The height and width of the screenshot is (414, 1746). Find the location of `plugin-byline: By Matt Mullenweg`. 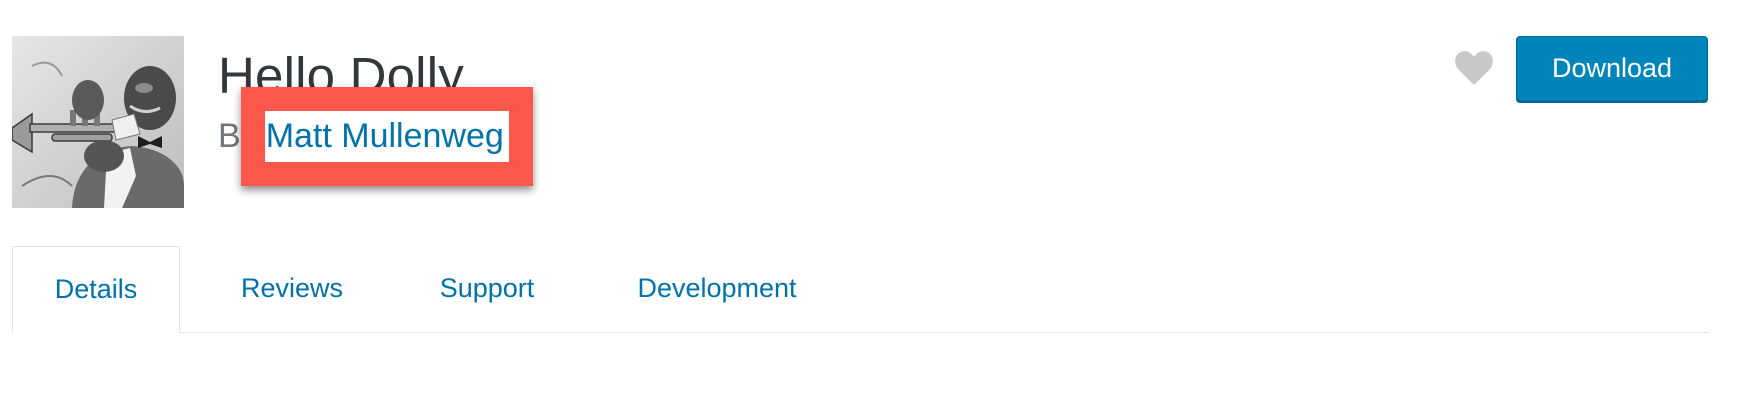

plugin-byline: By Matt Mullenweg is located at coordinates (361, 136).